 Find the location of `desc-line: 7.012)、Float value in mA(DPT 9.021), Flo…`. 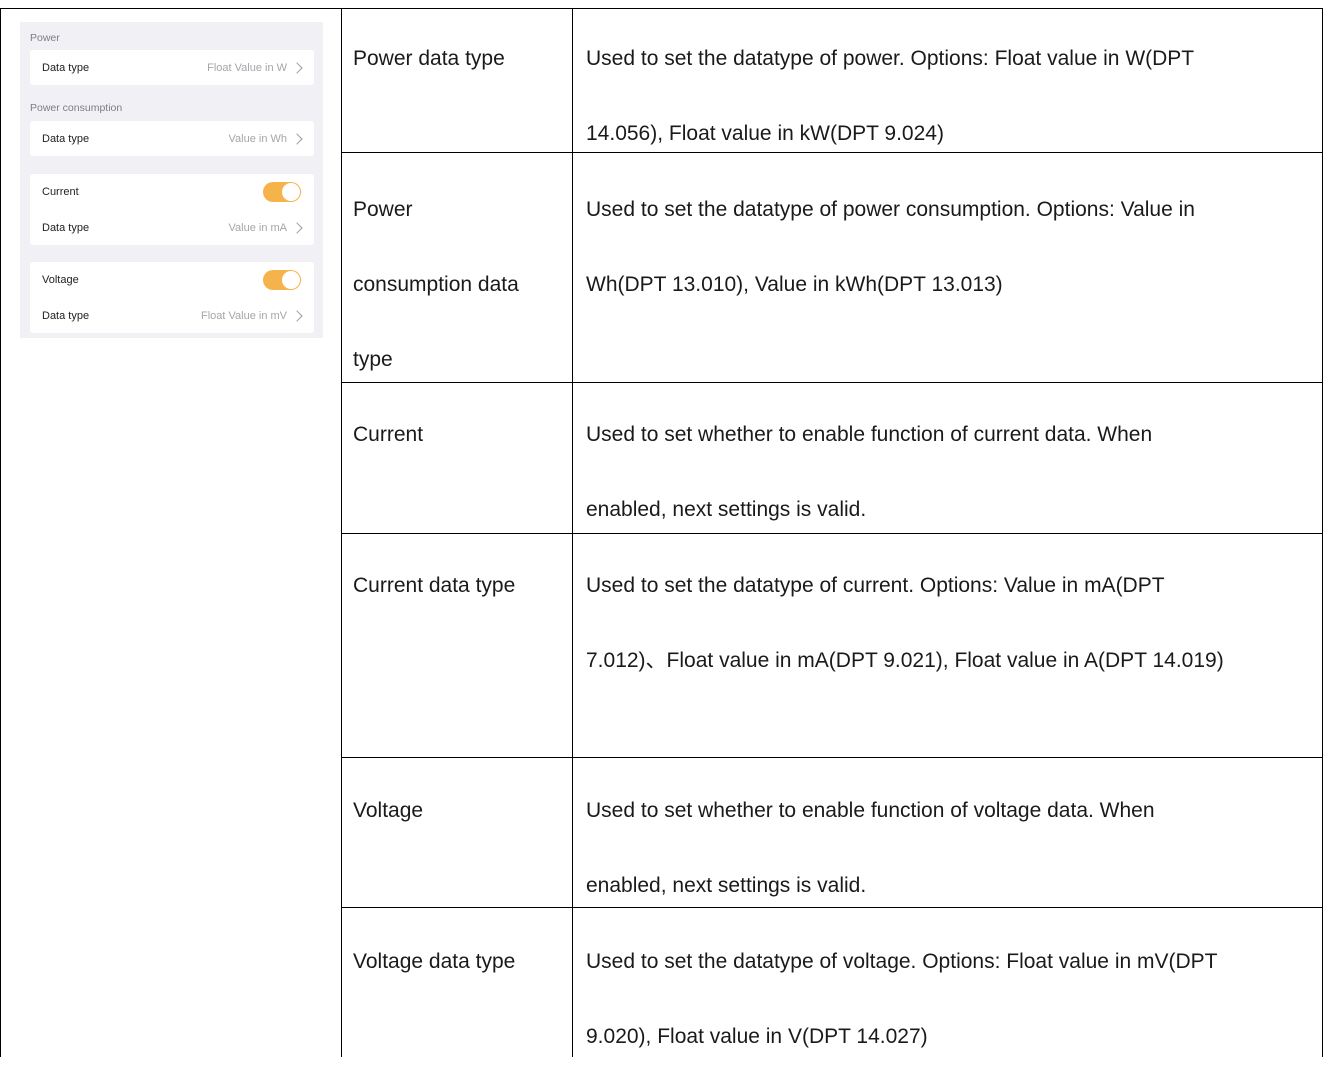

desc-line: 7.012)、Float value in mA(DPT 9.021), Flo… is located at coordinates (905, 660).